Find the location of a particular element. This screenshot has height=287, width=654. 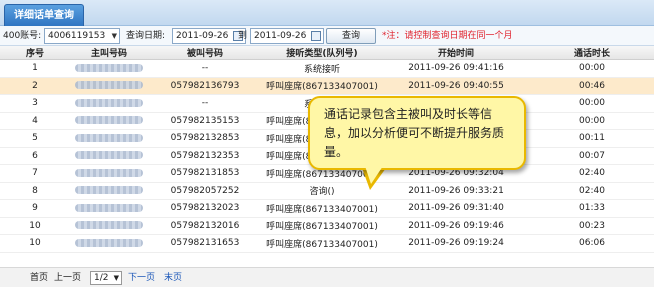

header-duration: 通话时长 is located at coordinates (592, 53).